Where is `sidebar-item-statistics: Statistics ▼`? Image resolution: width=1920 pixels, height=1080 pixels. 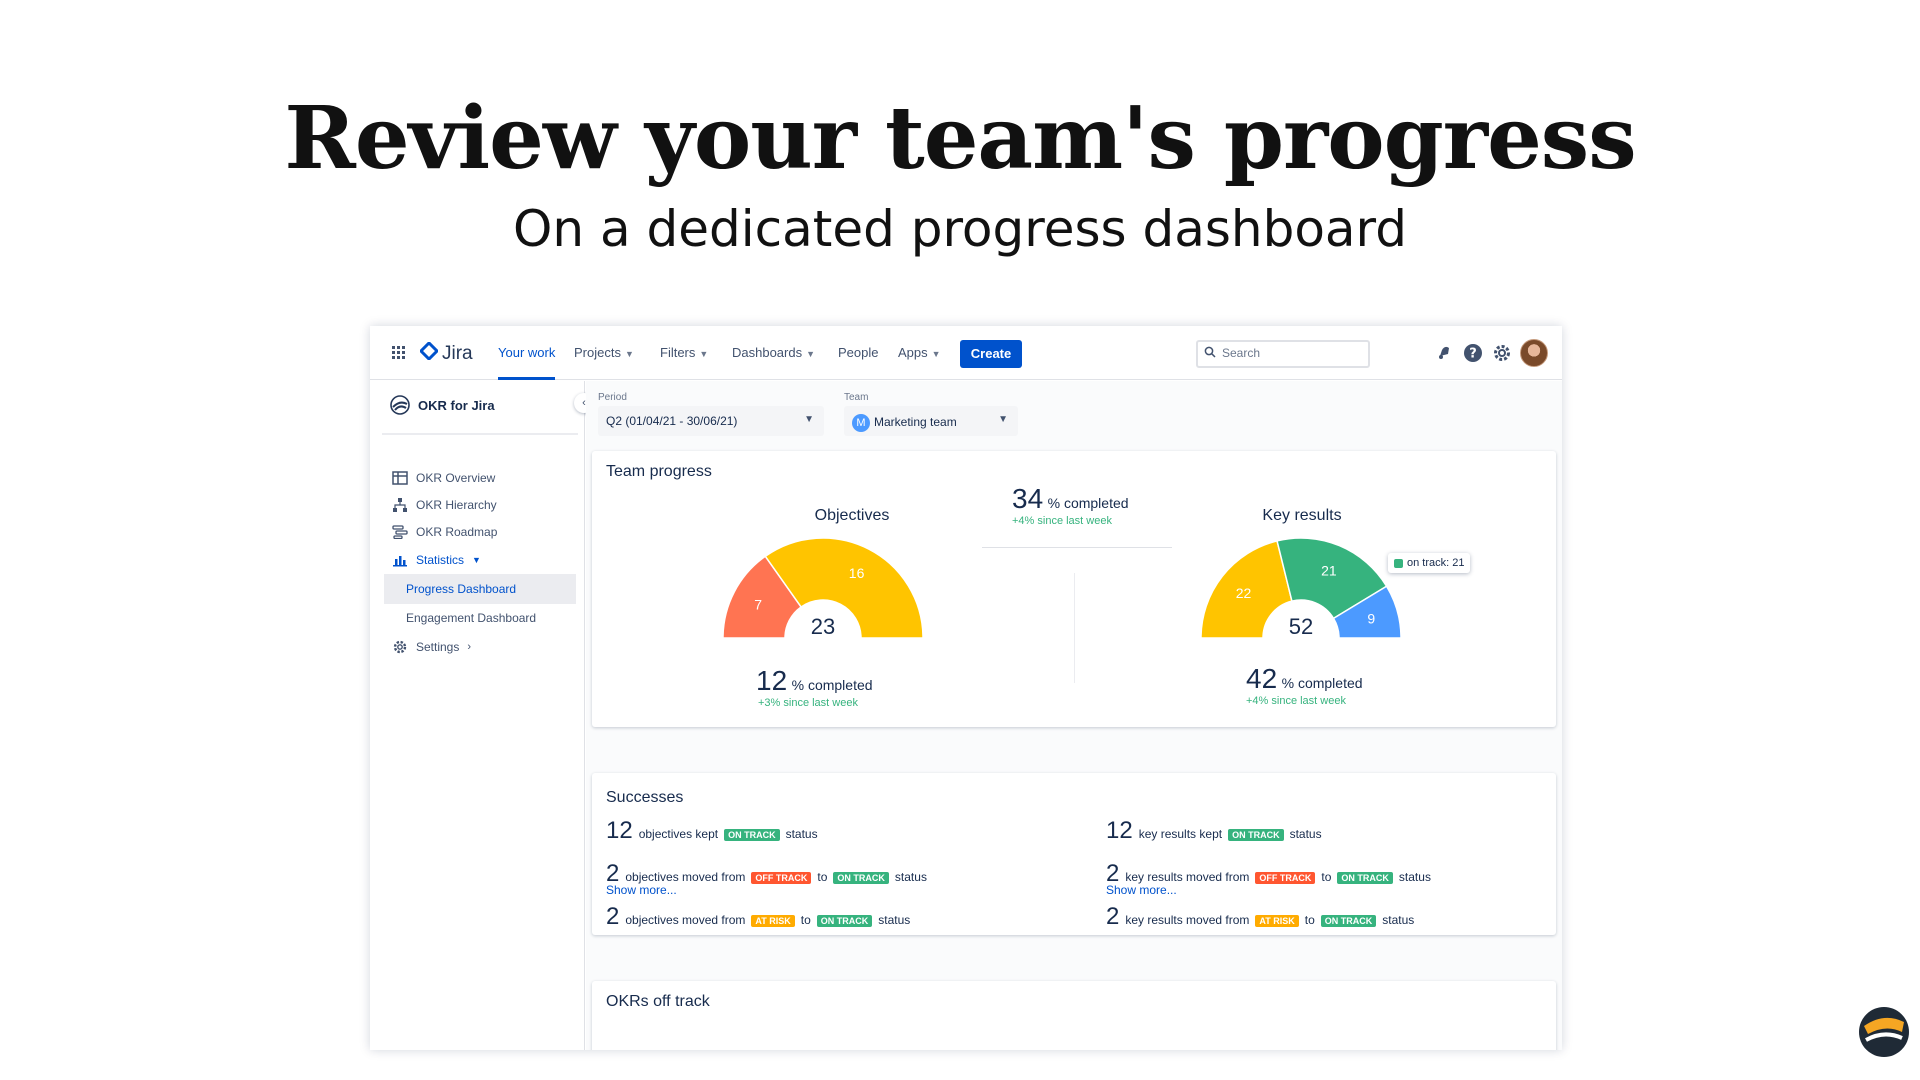 sidebar-item-statistics: Statistics ▼ is located at coordinates (436, 560).